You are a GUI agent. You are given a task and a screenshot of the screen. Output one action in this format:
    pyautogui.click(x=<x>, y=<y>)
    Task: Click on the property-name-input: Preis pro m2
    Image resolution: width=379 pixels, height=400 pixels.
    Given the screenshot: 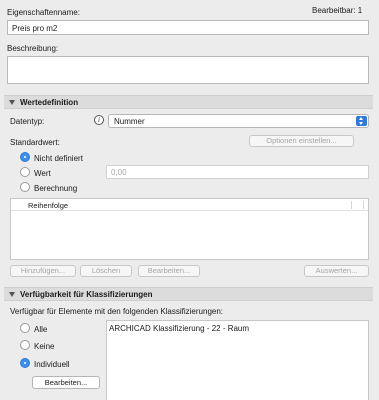 What is the action you would take?
    pyautogui.click(x=188, y=27)
    